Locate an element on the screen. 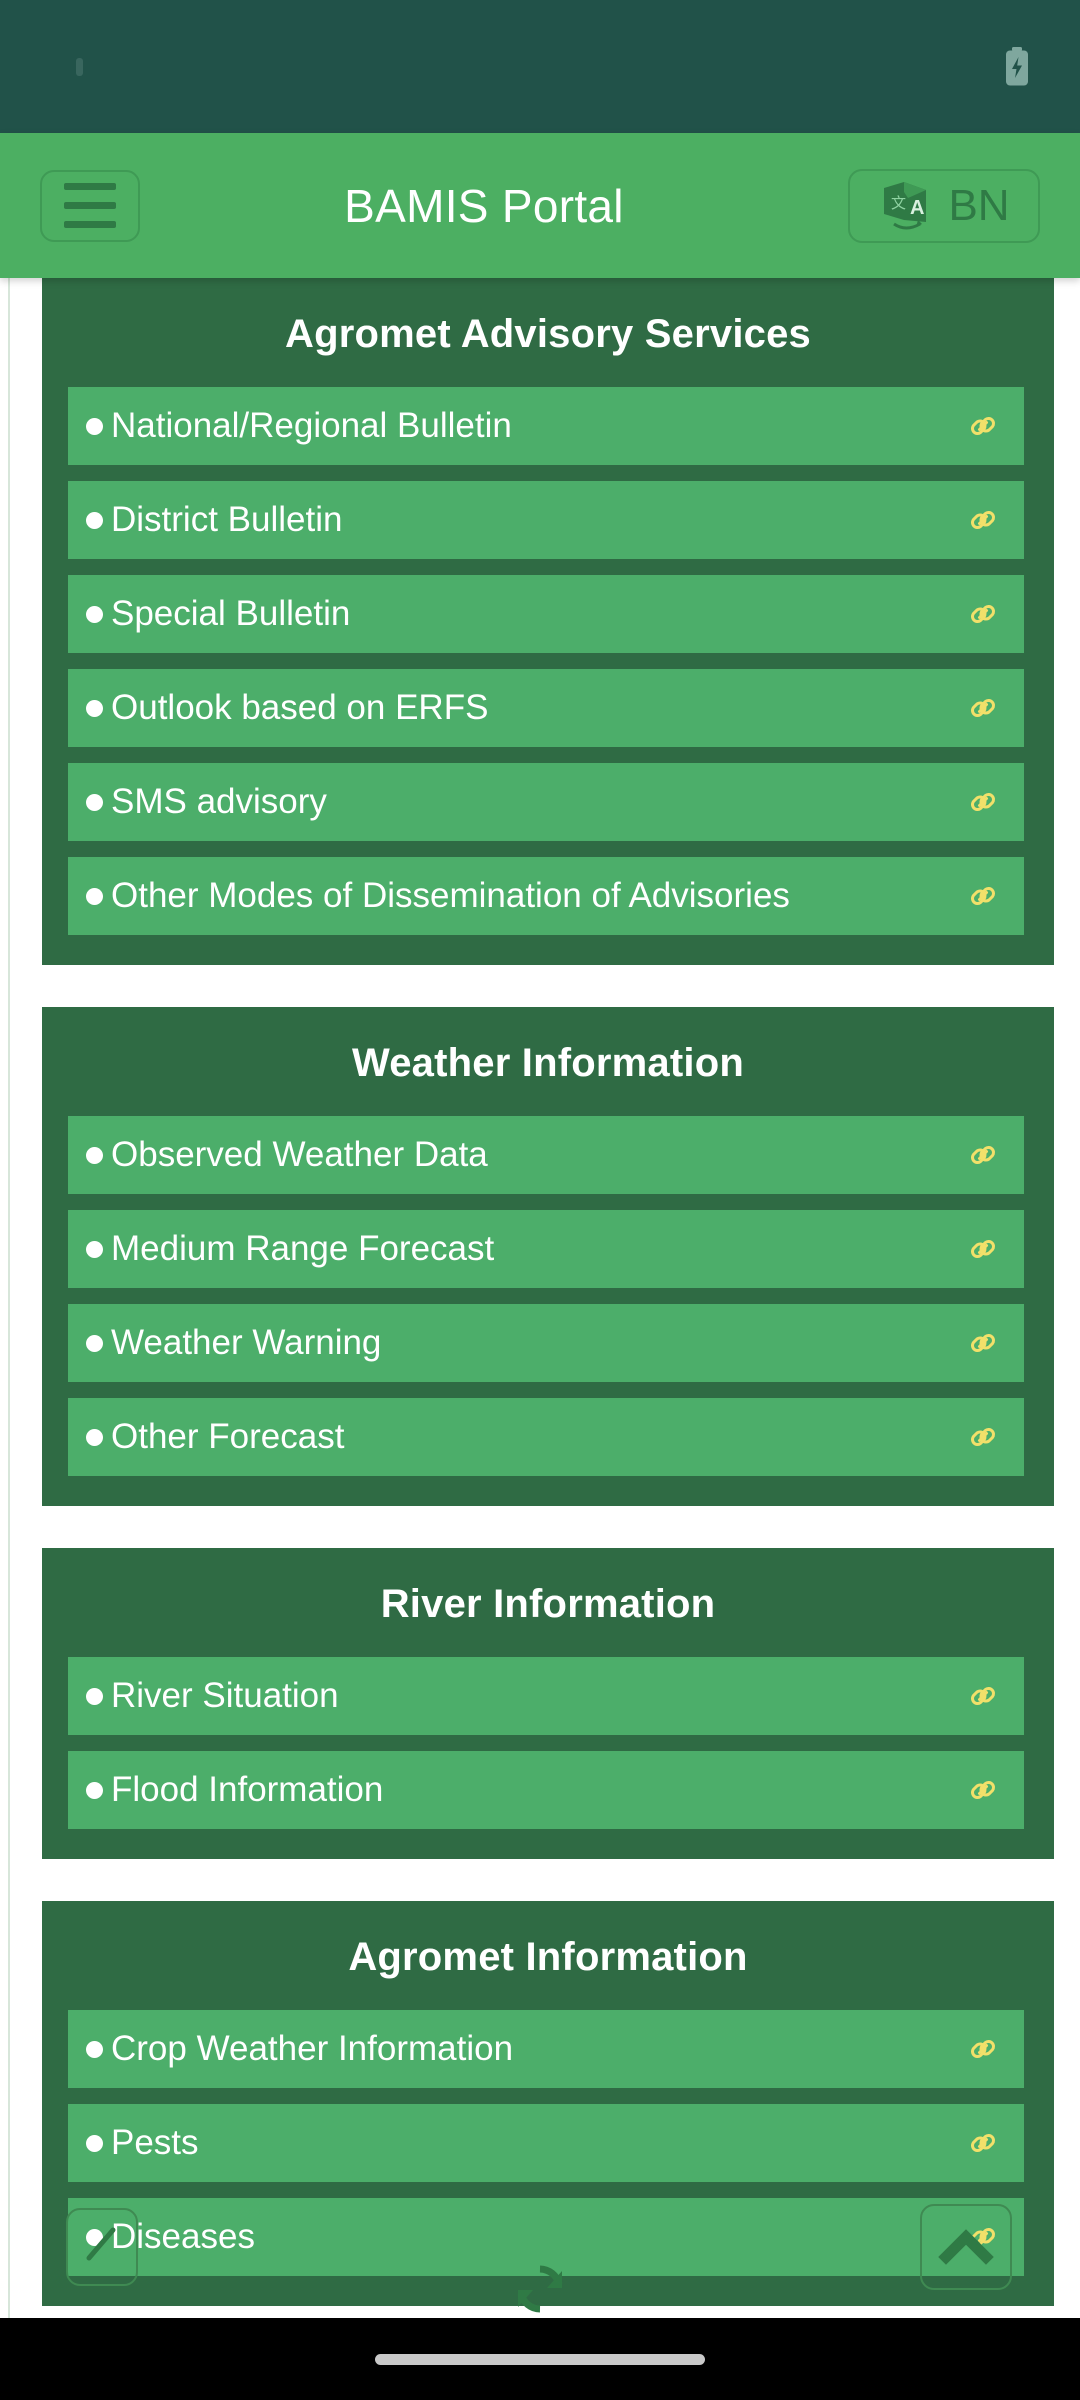 This screenshot has width=1080, height=2400. page-title: BAMIS Portal is located at coordinates (484, 205).